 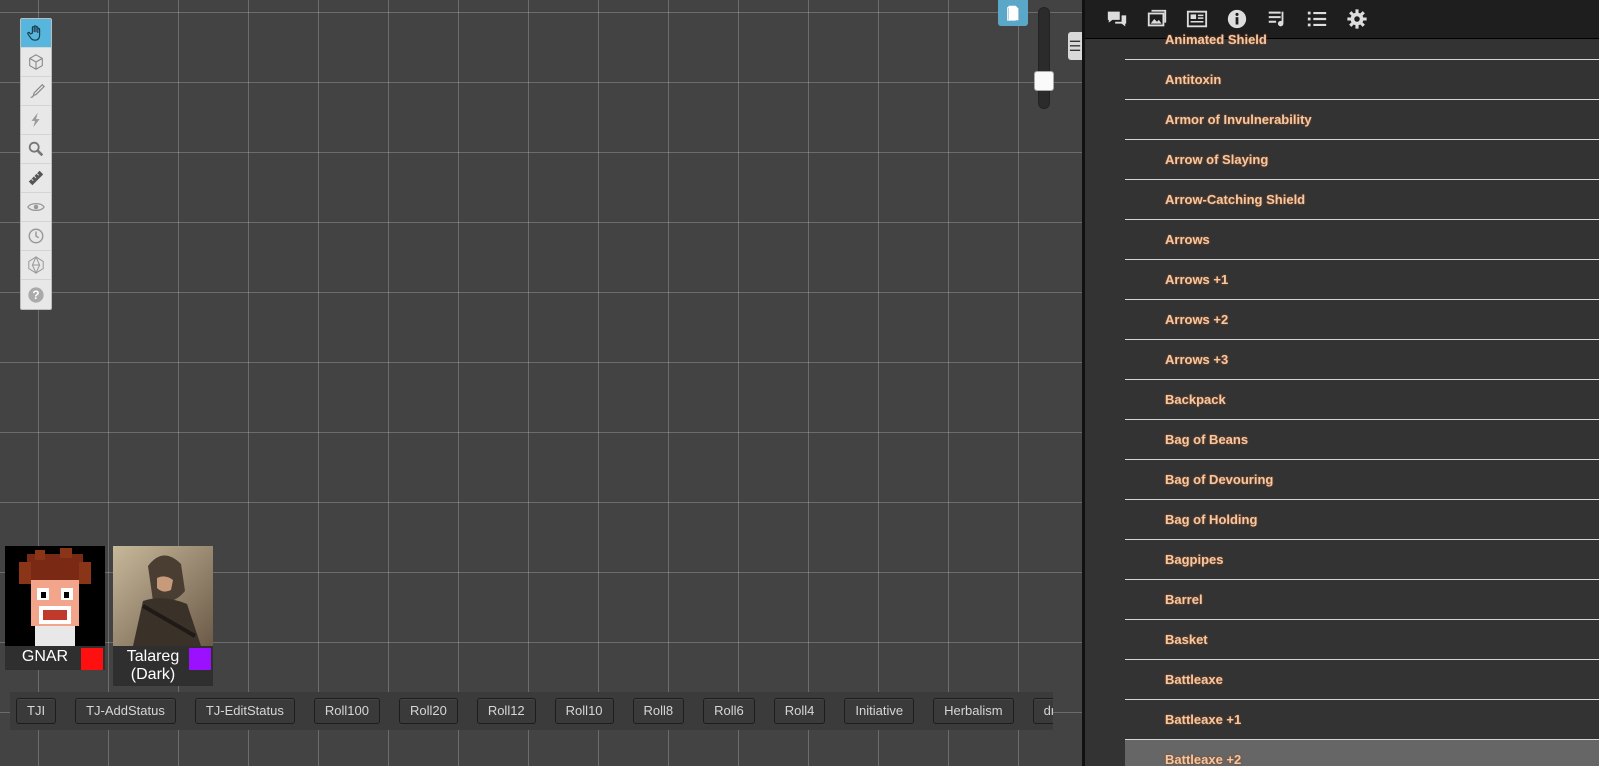 What do you see at coordinates (36, 711) in the screenshot?
I see `macro-button: TJI` at bounding box center [36, 711].